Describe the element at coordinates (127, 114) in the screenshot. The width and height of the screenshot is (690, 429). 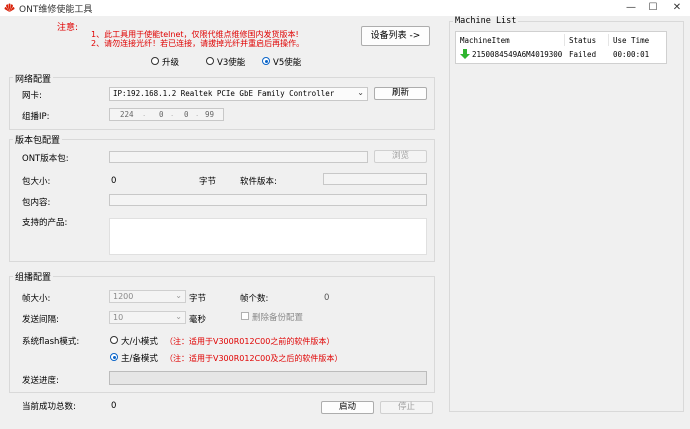
I see `ip-octet-1: 224` at that location.